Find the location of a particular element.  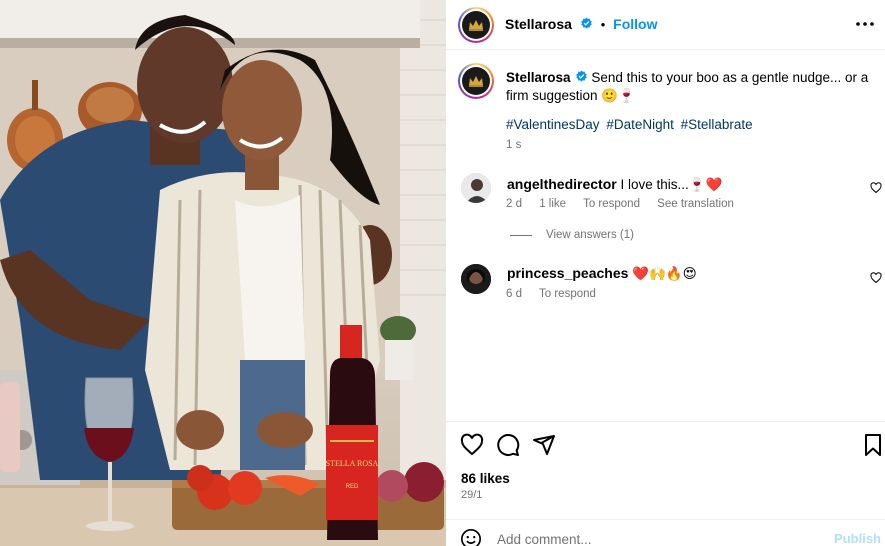

follow-button: Follow is located at coordinates (635, 24).